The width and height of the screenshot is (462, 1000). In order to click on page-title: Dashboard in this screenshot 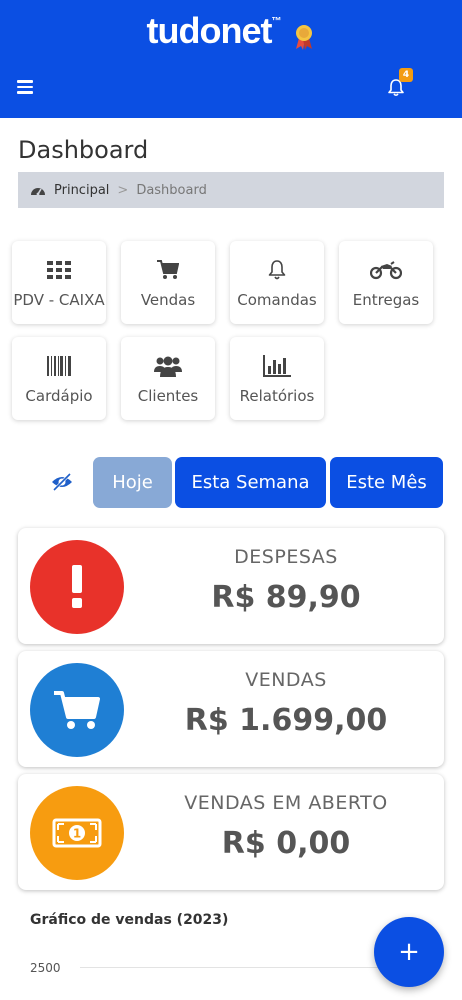, I will do `click(83, 150)`.